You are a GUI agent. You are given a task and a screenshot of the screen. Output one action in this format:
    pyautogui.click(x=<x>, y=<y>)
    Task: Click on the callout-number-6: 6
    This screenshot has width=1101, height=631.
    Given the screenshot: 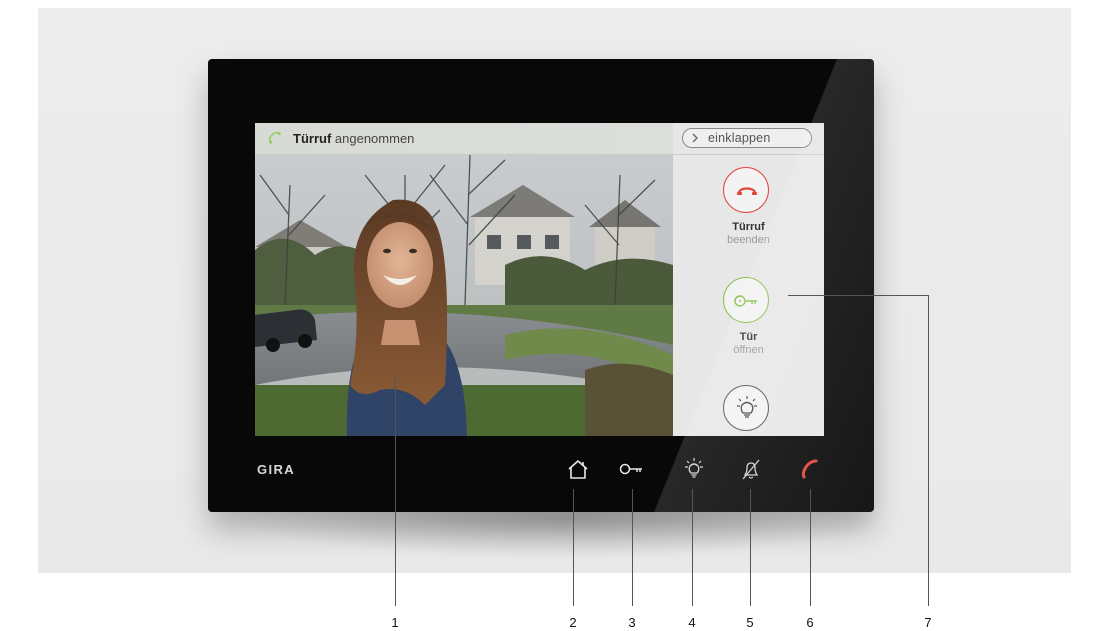 What is the action you would take?
    pyautogui.click(x=810, y=622)
    